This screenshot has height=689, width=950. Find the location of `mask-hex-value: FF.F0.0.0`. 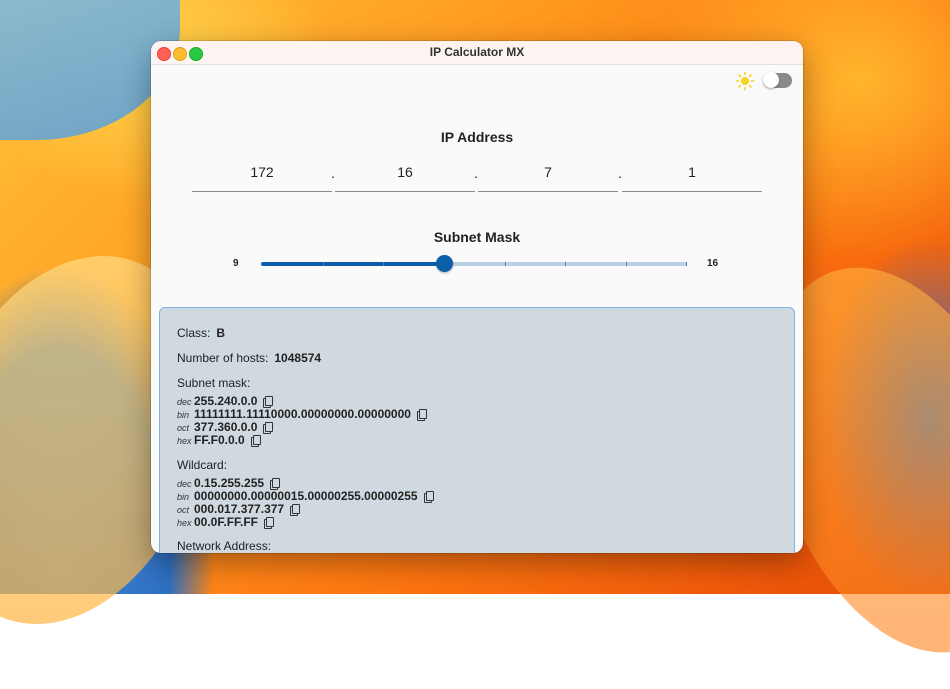

mask-hex-value: FF.F0.0.0 is located at coordinates (219, 440).